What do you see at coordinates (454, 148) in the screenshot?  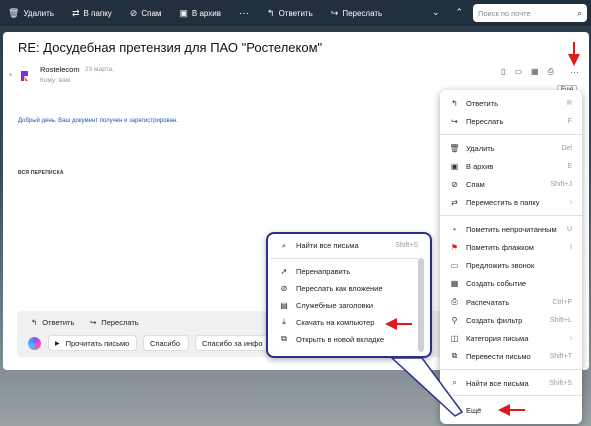 I see `trash-icon: 🗑` at bounding box center [454, 148].